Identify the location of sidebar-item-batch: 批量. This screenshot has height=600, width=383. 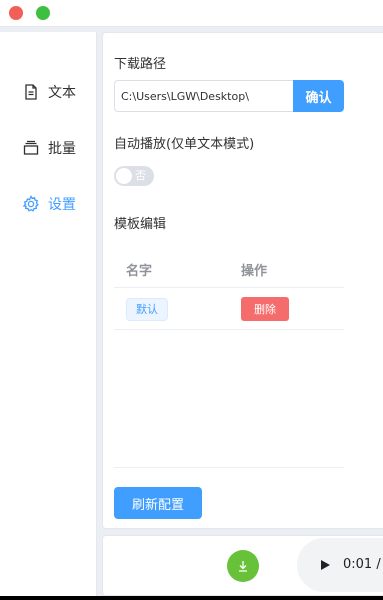
(48, 148).